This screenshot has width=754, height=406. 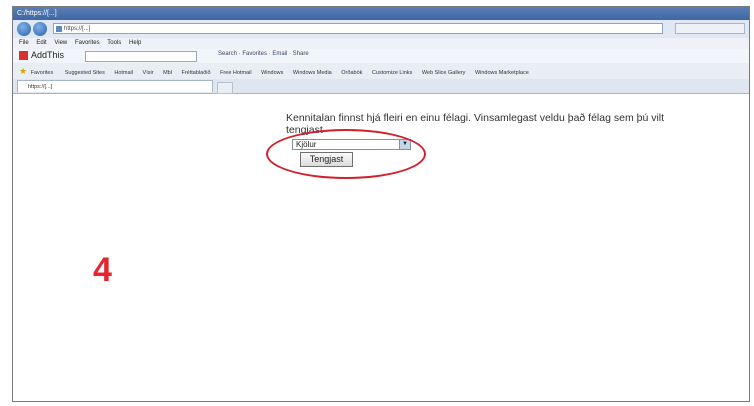 What do you see at coordinates (114, 43) in the screenshot?
I see `menu-tools: Tools` at bounding box center [114, 43].